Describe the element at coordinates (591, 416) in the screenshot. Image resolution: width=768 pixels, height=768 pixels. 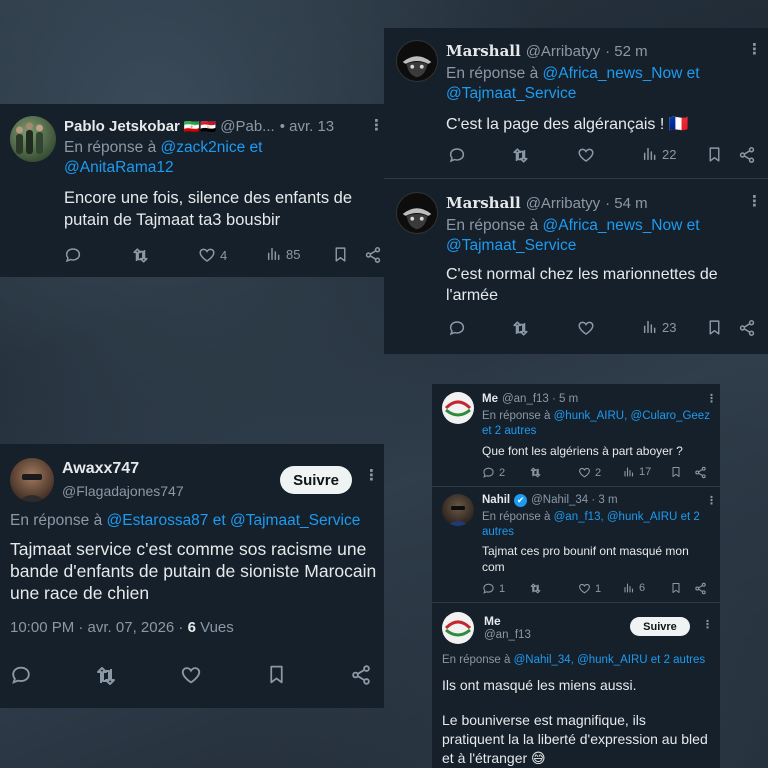
I see `mention-link: @hunk_AIRU,` at that location.